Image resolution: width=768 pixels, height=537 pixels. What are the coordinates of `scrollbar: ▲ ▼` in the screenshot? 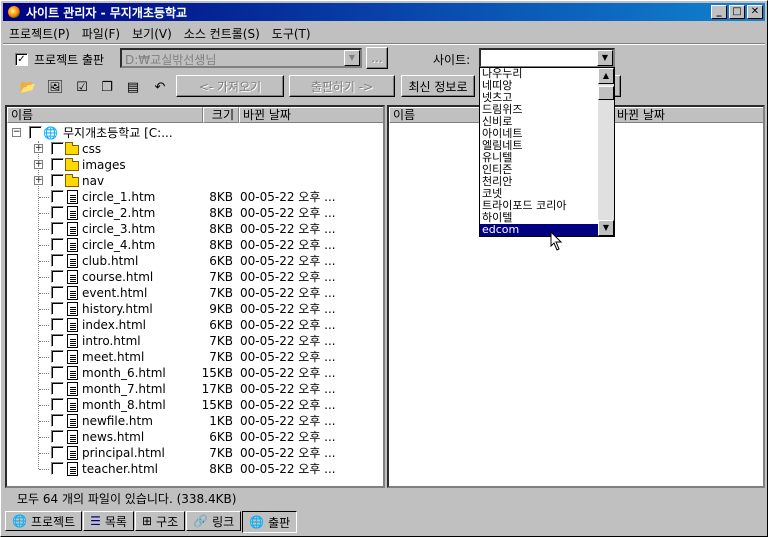 It's located at (606, 152).